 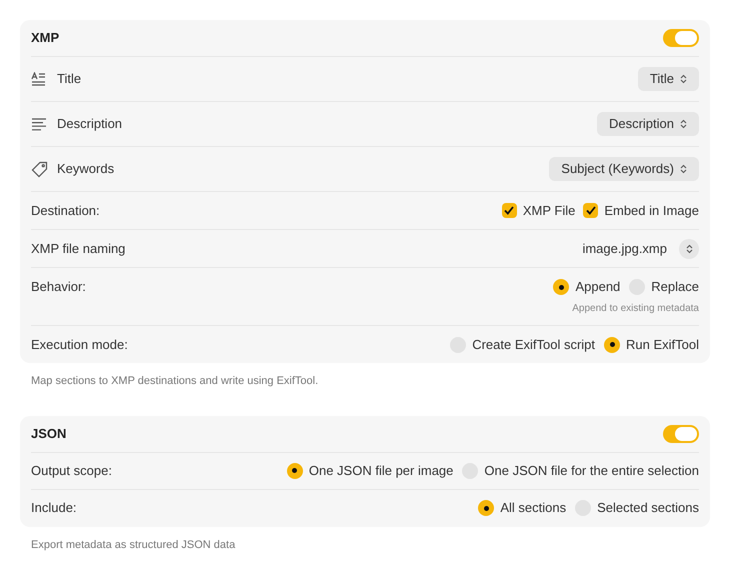 I want to click on radio-label: One JSON file per image, so click(x=381, y=471).